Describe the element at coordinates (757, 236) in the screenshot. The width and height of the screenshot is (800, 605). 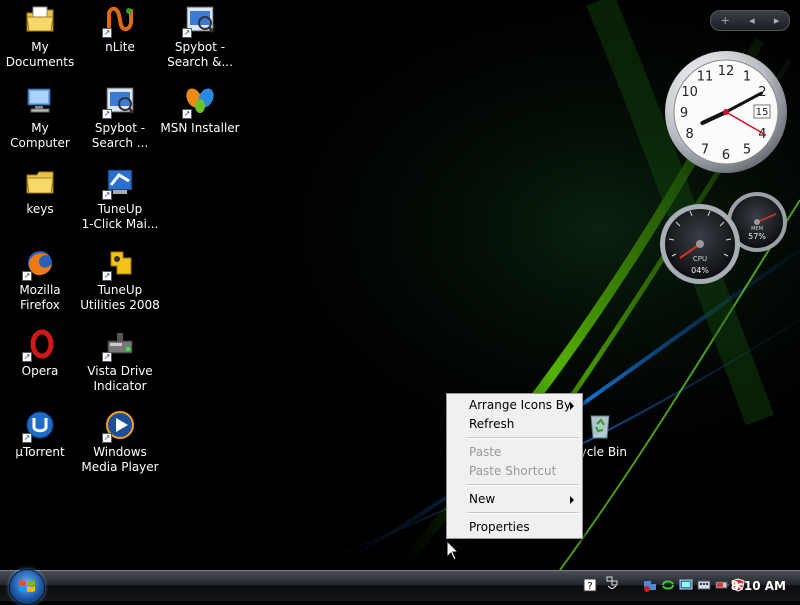
I see `memory-value: 57%` at that location.